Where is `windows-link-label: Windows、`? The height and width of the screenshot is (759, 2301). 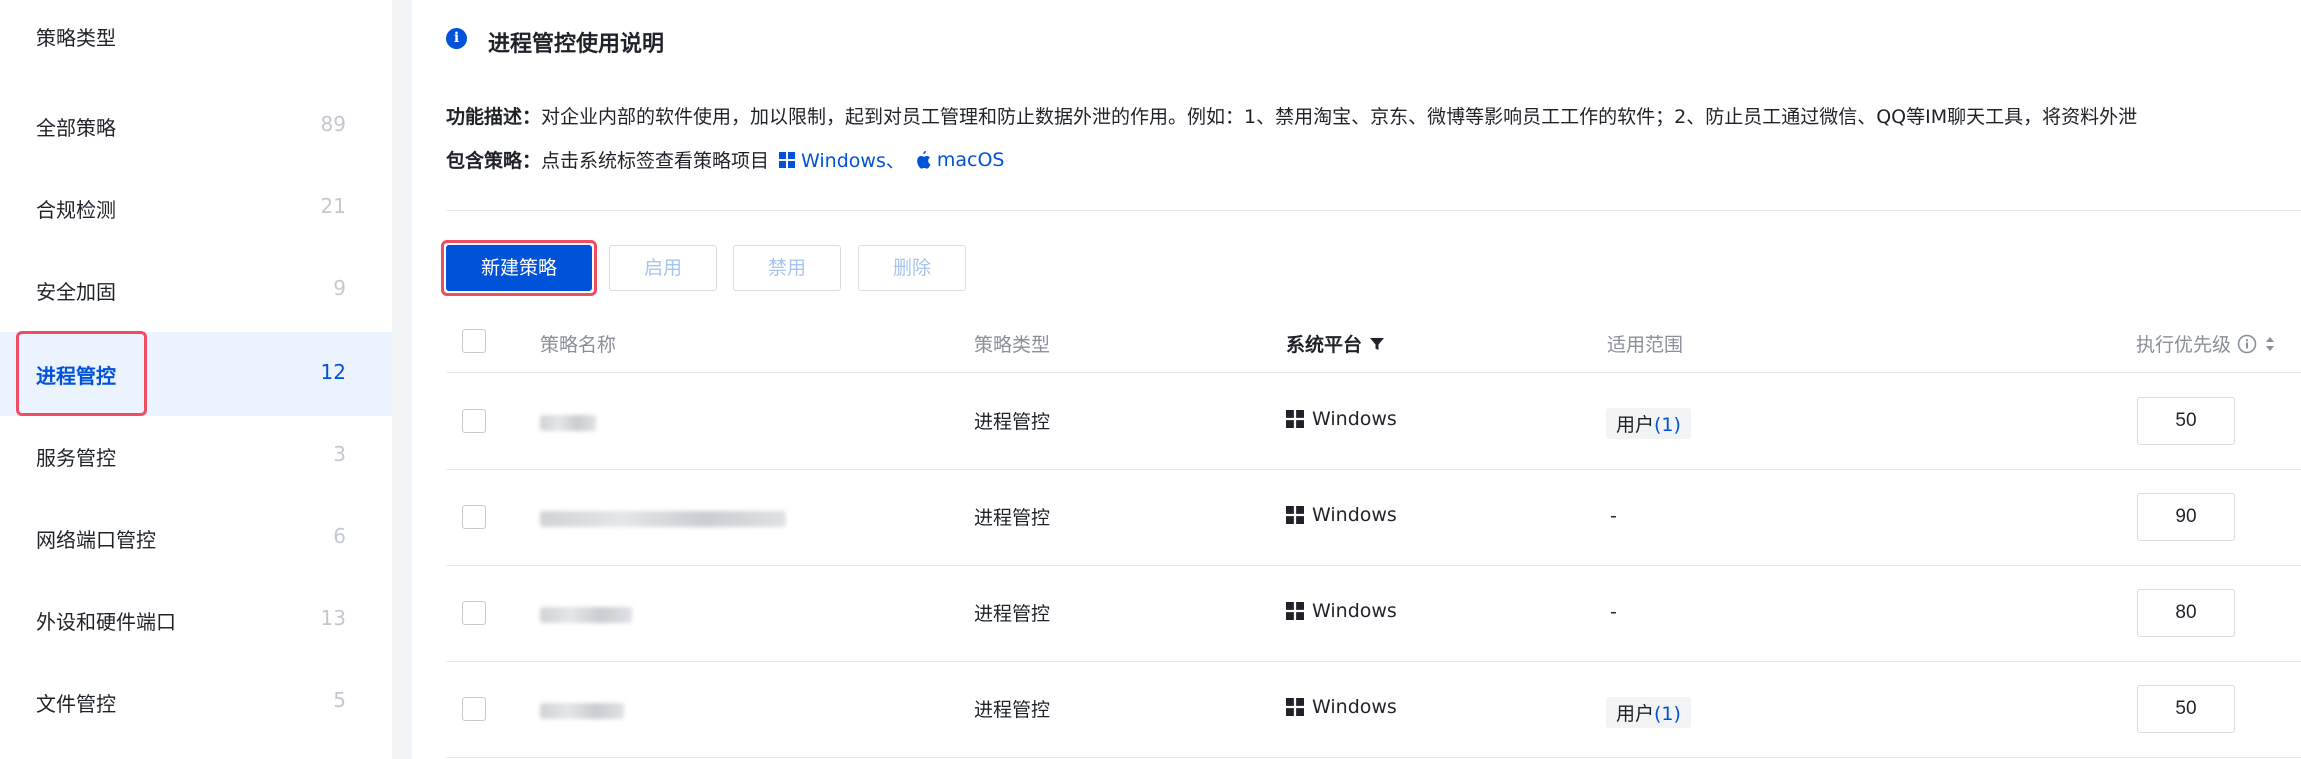
windows-link-label: Windows、 is located at coordinates (853, 161).